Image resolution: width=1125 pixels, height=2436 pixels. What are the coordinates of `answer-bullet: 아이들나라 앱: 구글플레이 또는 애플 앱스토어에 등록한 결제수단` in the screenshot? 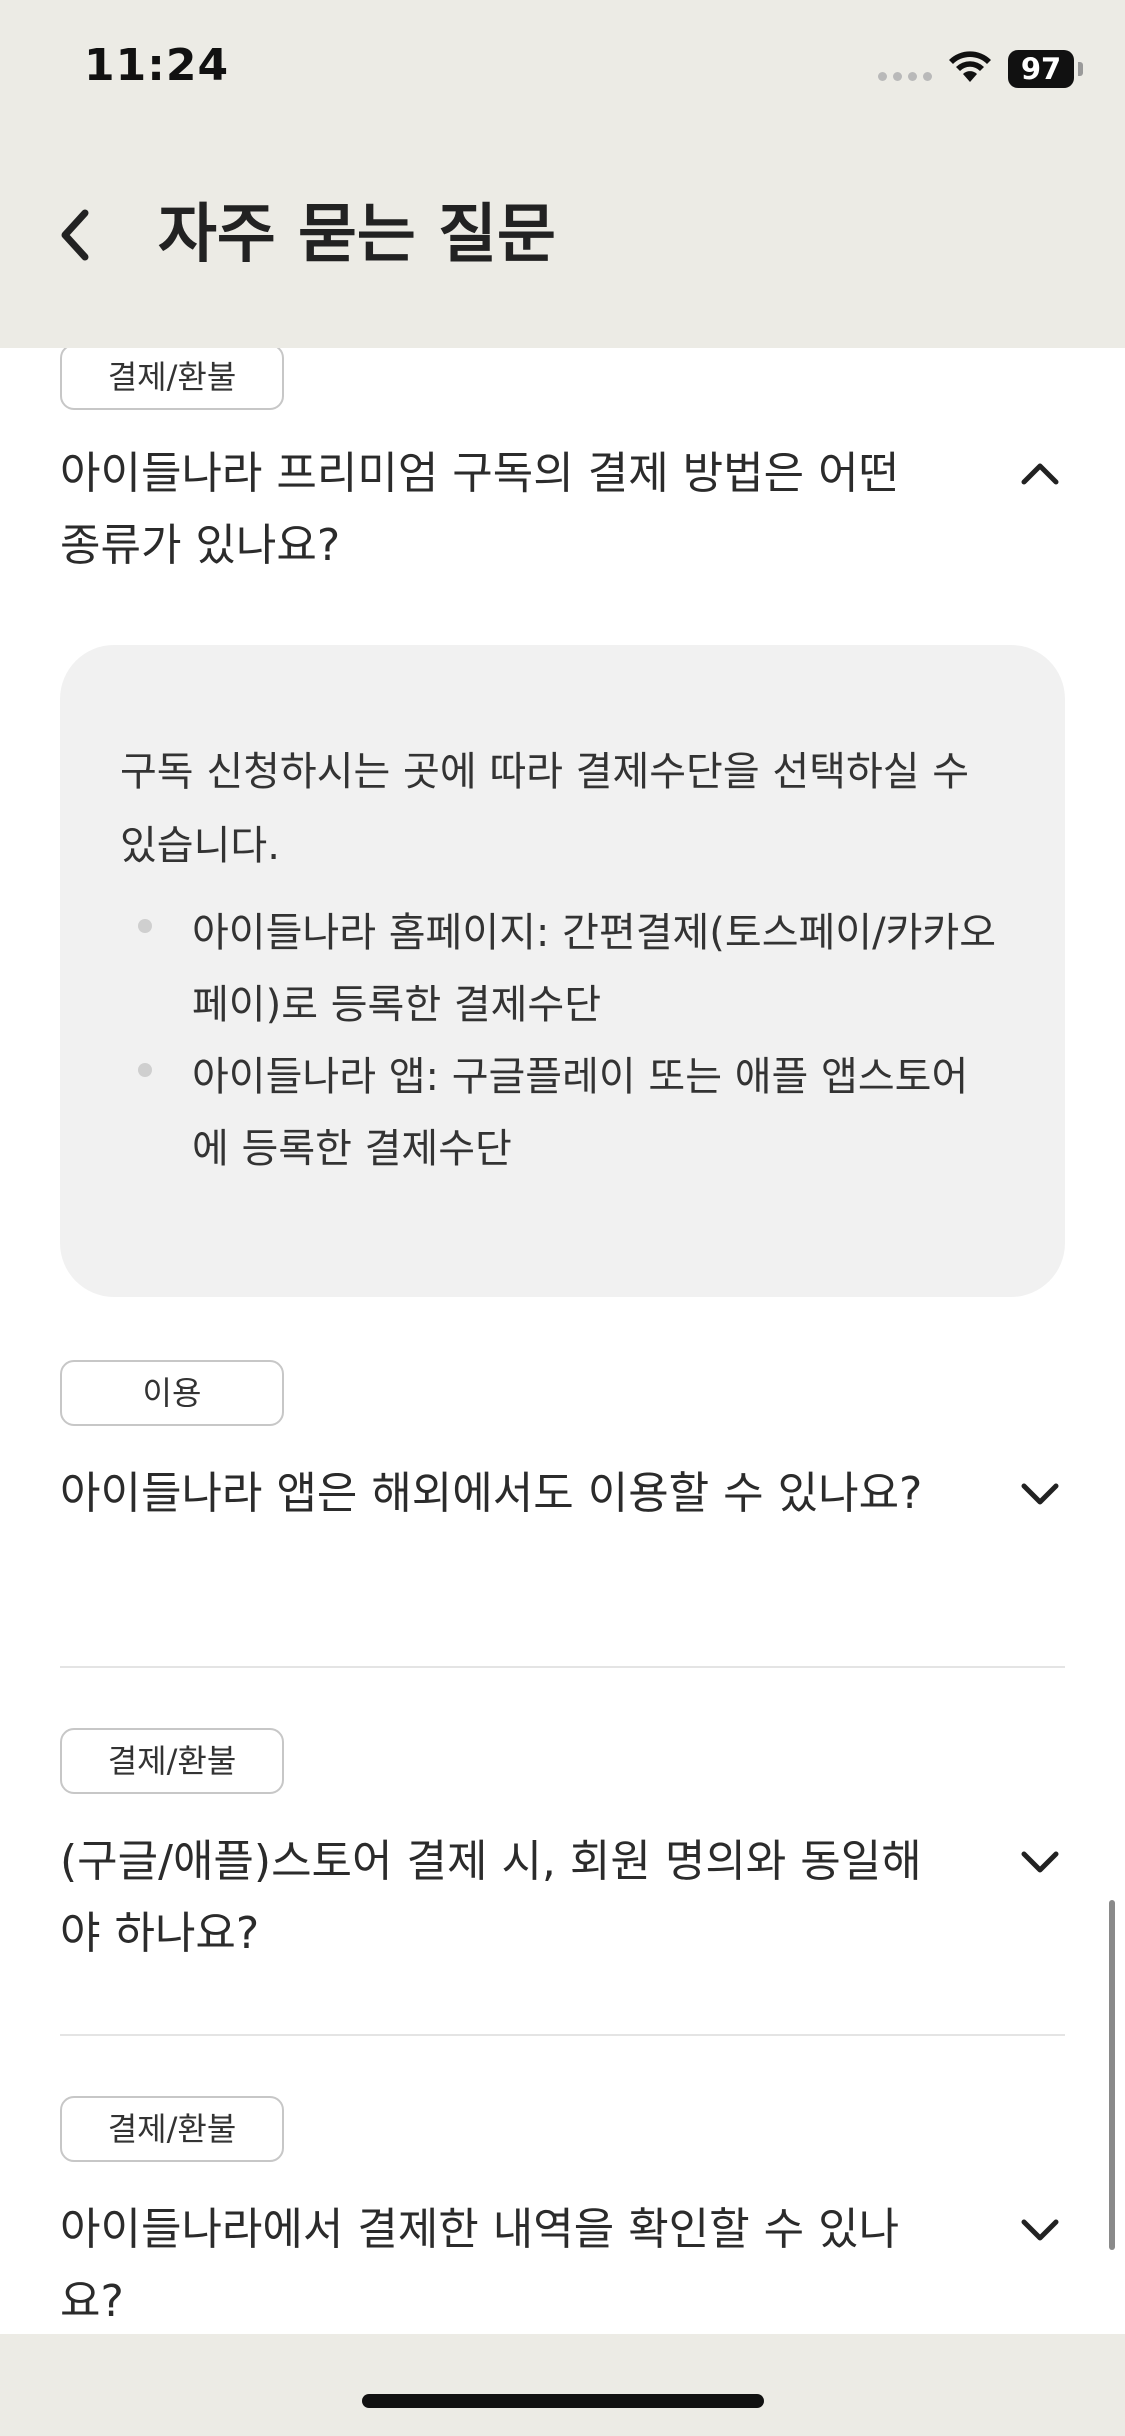 It's located at (562, 1113).